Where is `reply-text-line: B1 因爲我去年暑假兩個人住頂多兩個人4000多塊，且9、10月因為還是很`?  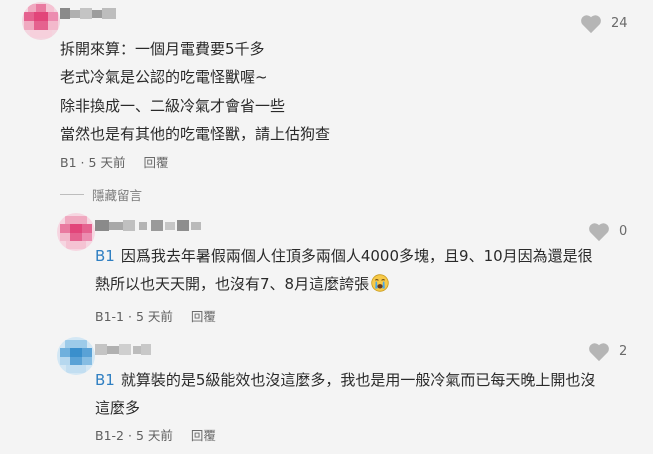
reply-text-line: B1 因爲我去年暑假兩個人住頂多兩個人4000多塊，且9、10月因為還是很 is located at coordinates (344, 256).